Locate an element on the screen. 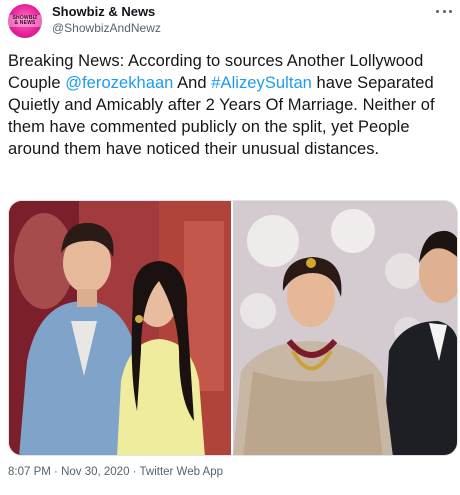 This screenshot has height=495, width=460. author-block: Showbiz & News @ShowbizAndNewz is located at coordinates (106, 20).